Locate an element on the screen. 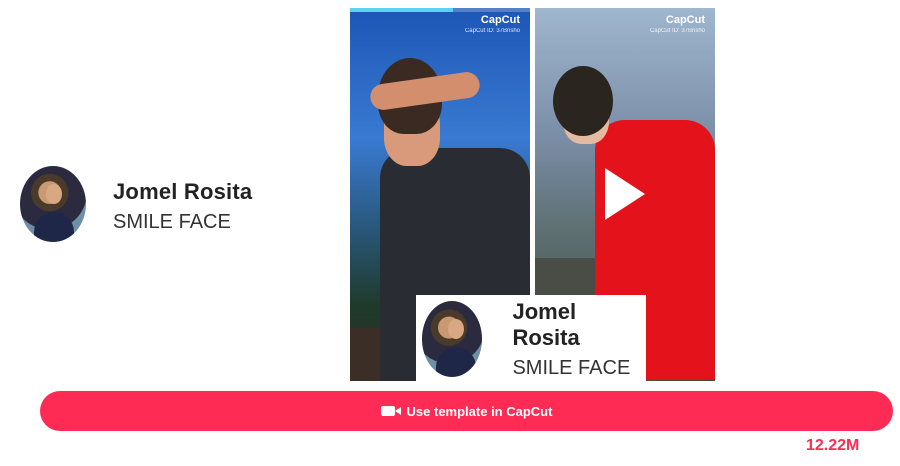 This screenshot has width=900, height=466. overlay-creator-name: Jomel Rosita is located at coordinates (579, 325).